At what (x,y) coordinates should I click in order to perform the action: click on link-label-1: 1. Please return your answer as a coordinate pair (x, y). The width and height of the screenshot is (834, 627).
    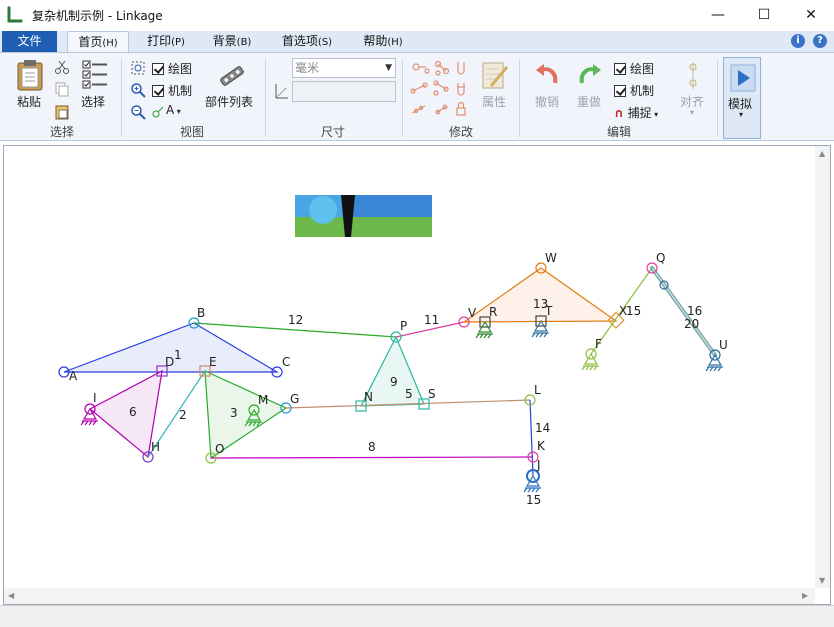
    Looking at the image, I should click on (178, 355).